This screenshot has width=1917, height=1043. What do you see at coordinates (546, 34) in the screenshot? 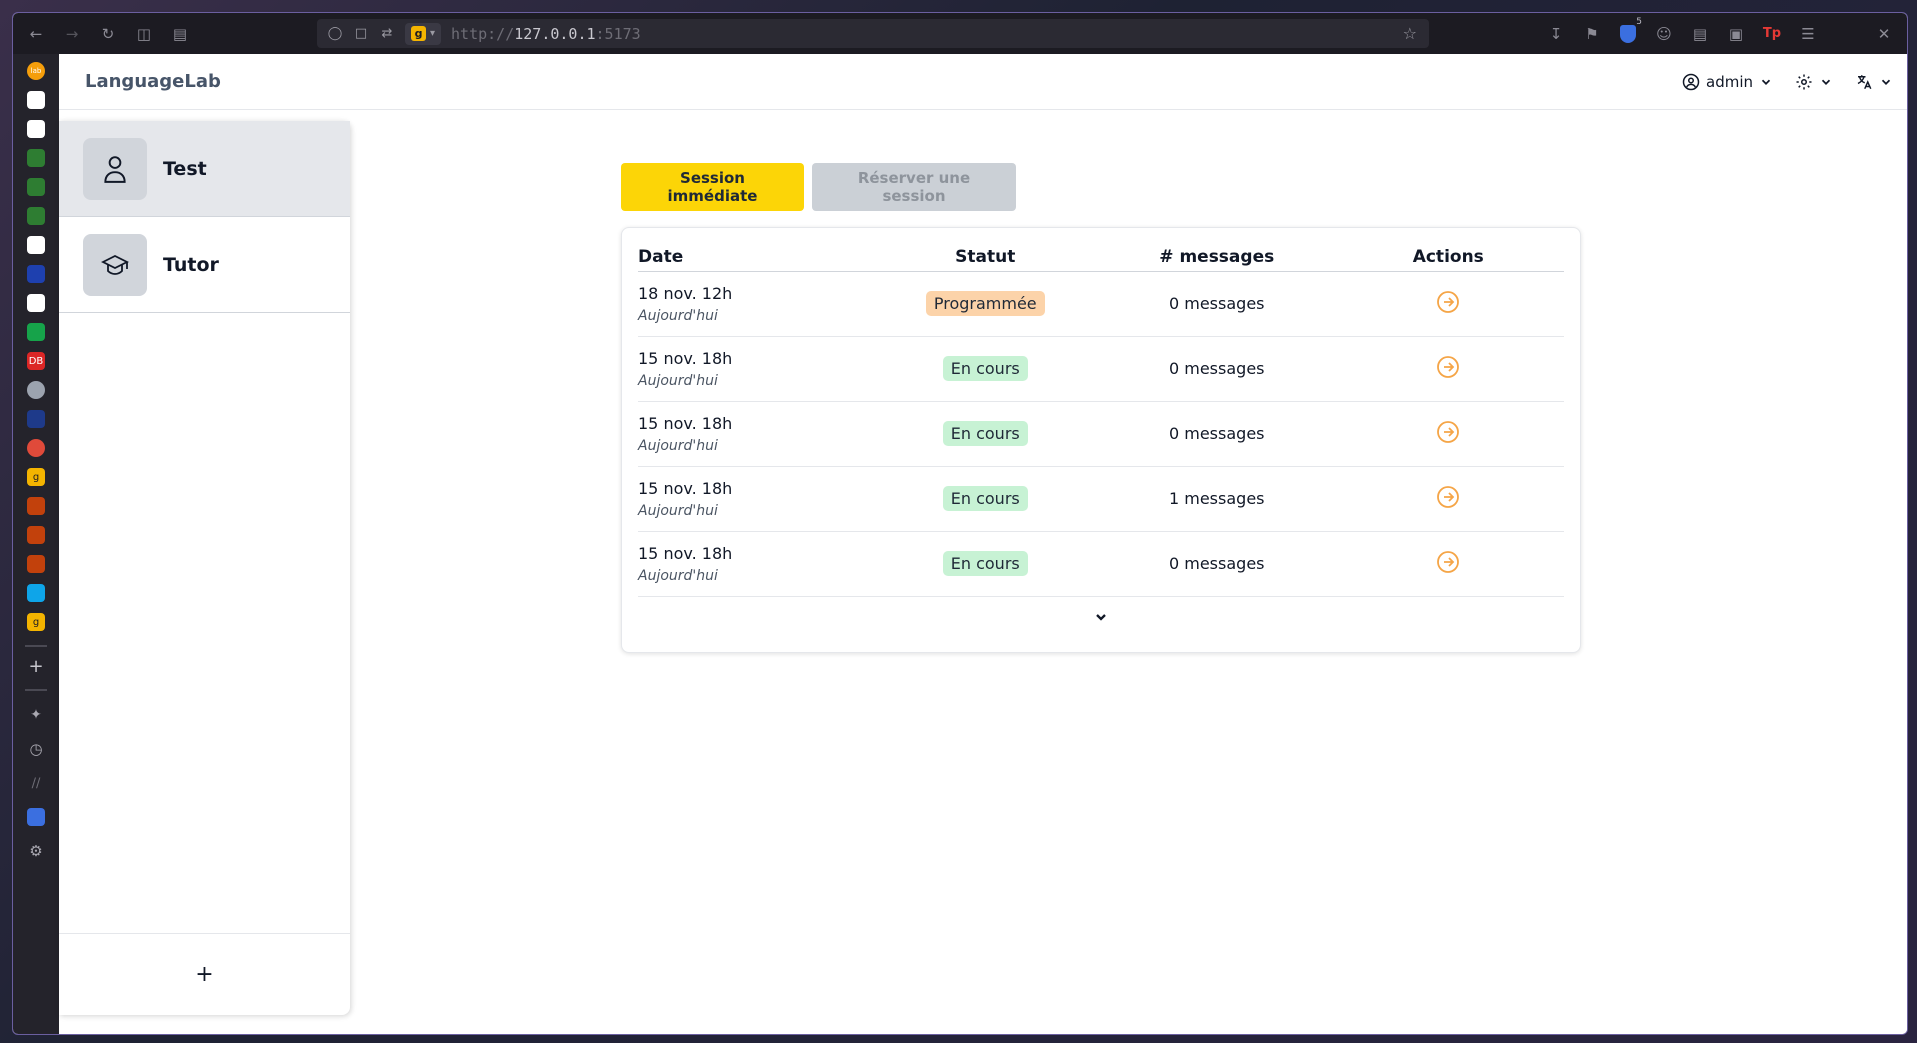
I see `url-text: http://127.0.0.1:5173` at bounding box center [546, 34].